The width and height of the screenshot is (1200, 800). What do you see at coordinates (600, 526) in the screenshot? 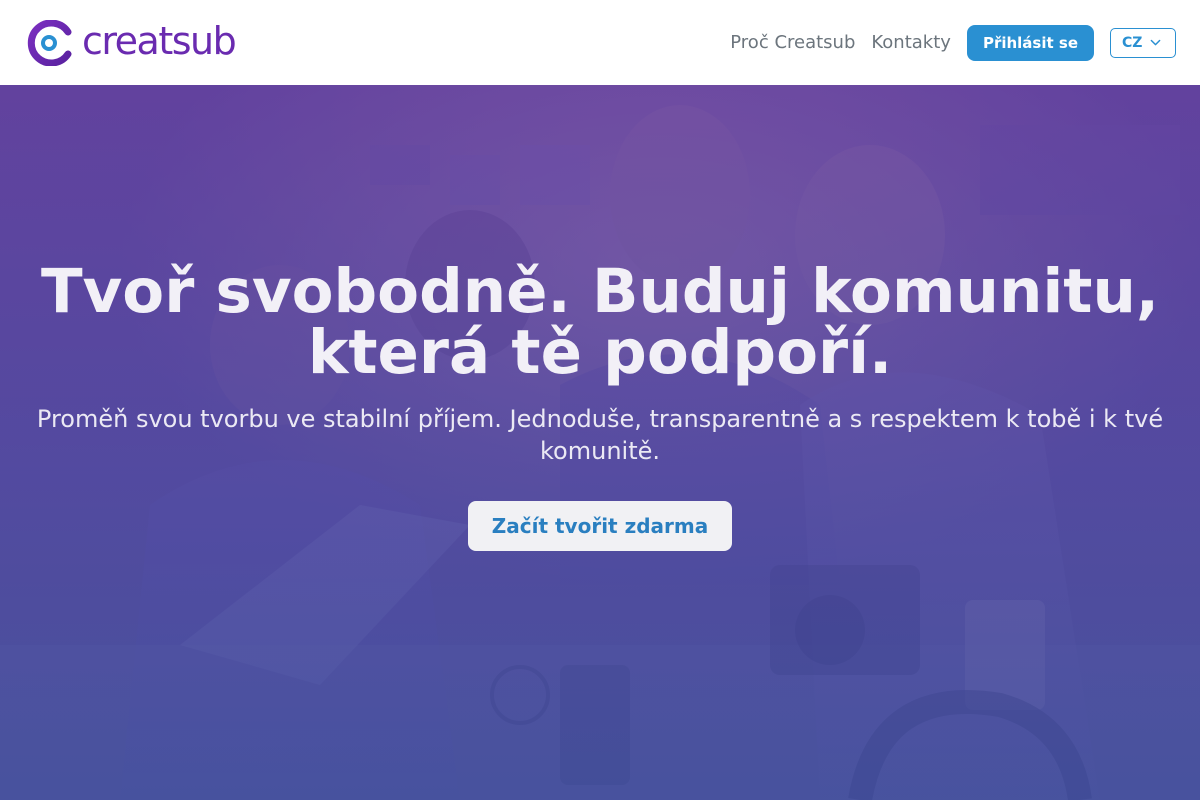
I see `start-creating-button: Začít tvořit zdarma` at bounding box center [600, 526].